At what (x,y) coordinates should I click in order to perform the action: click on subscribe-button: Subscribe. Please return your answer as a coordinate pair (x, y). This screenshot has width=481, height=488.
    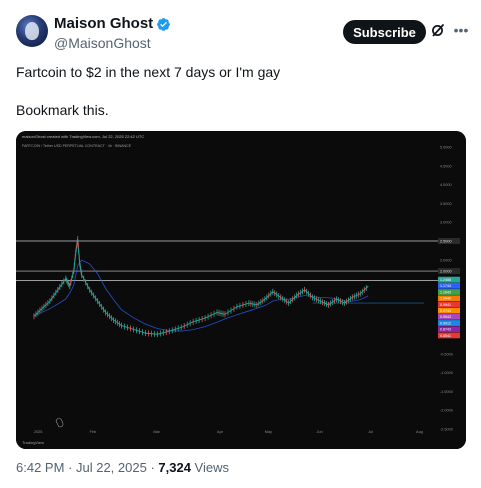
    Looking at the image, I should click on (384, 32).